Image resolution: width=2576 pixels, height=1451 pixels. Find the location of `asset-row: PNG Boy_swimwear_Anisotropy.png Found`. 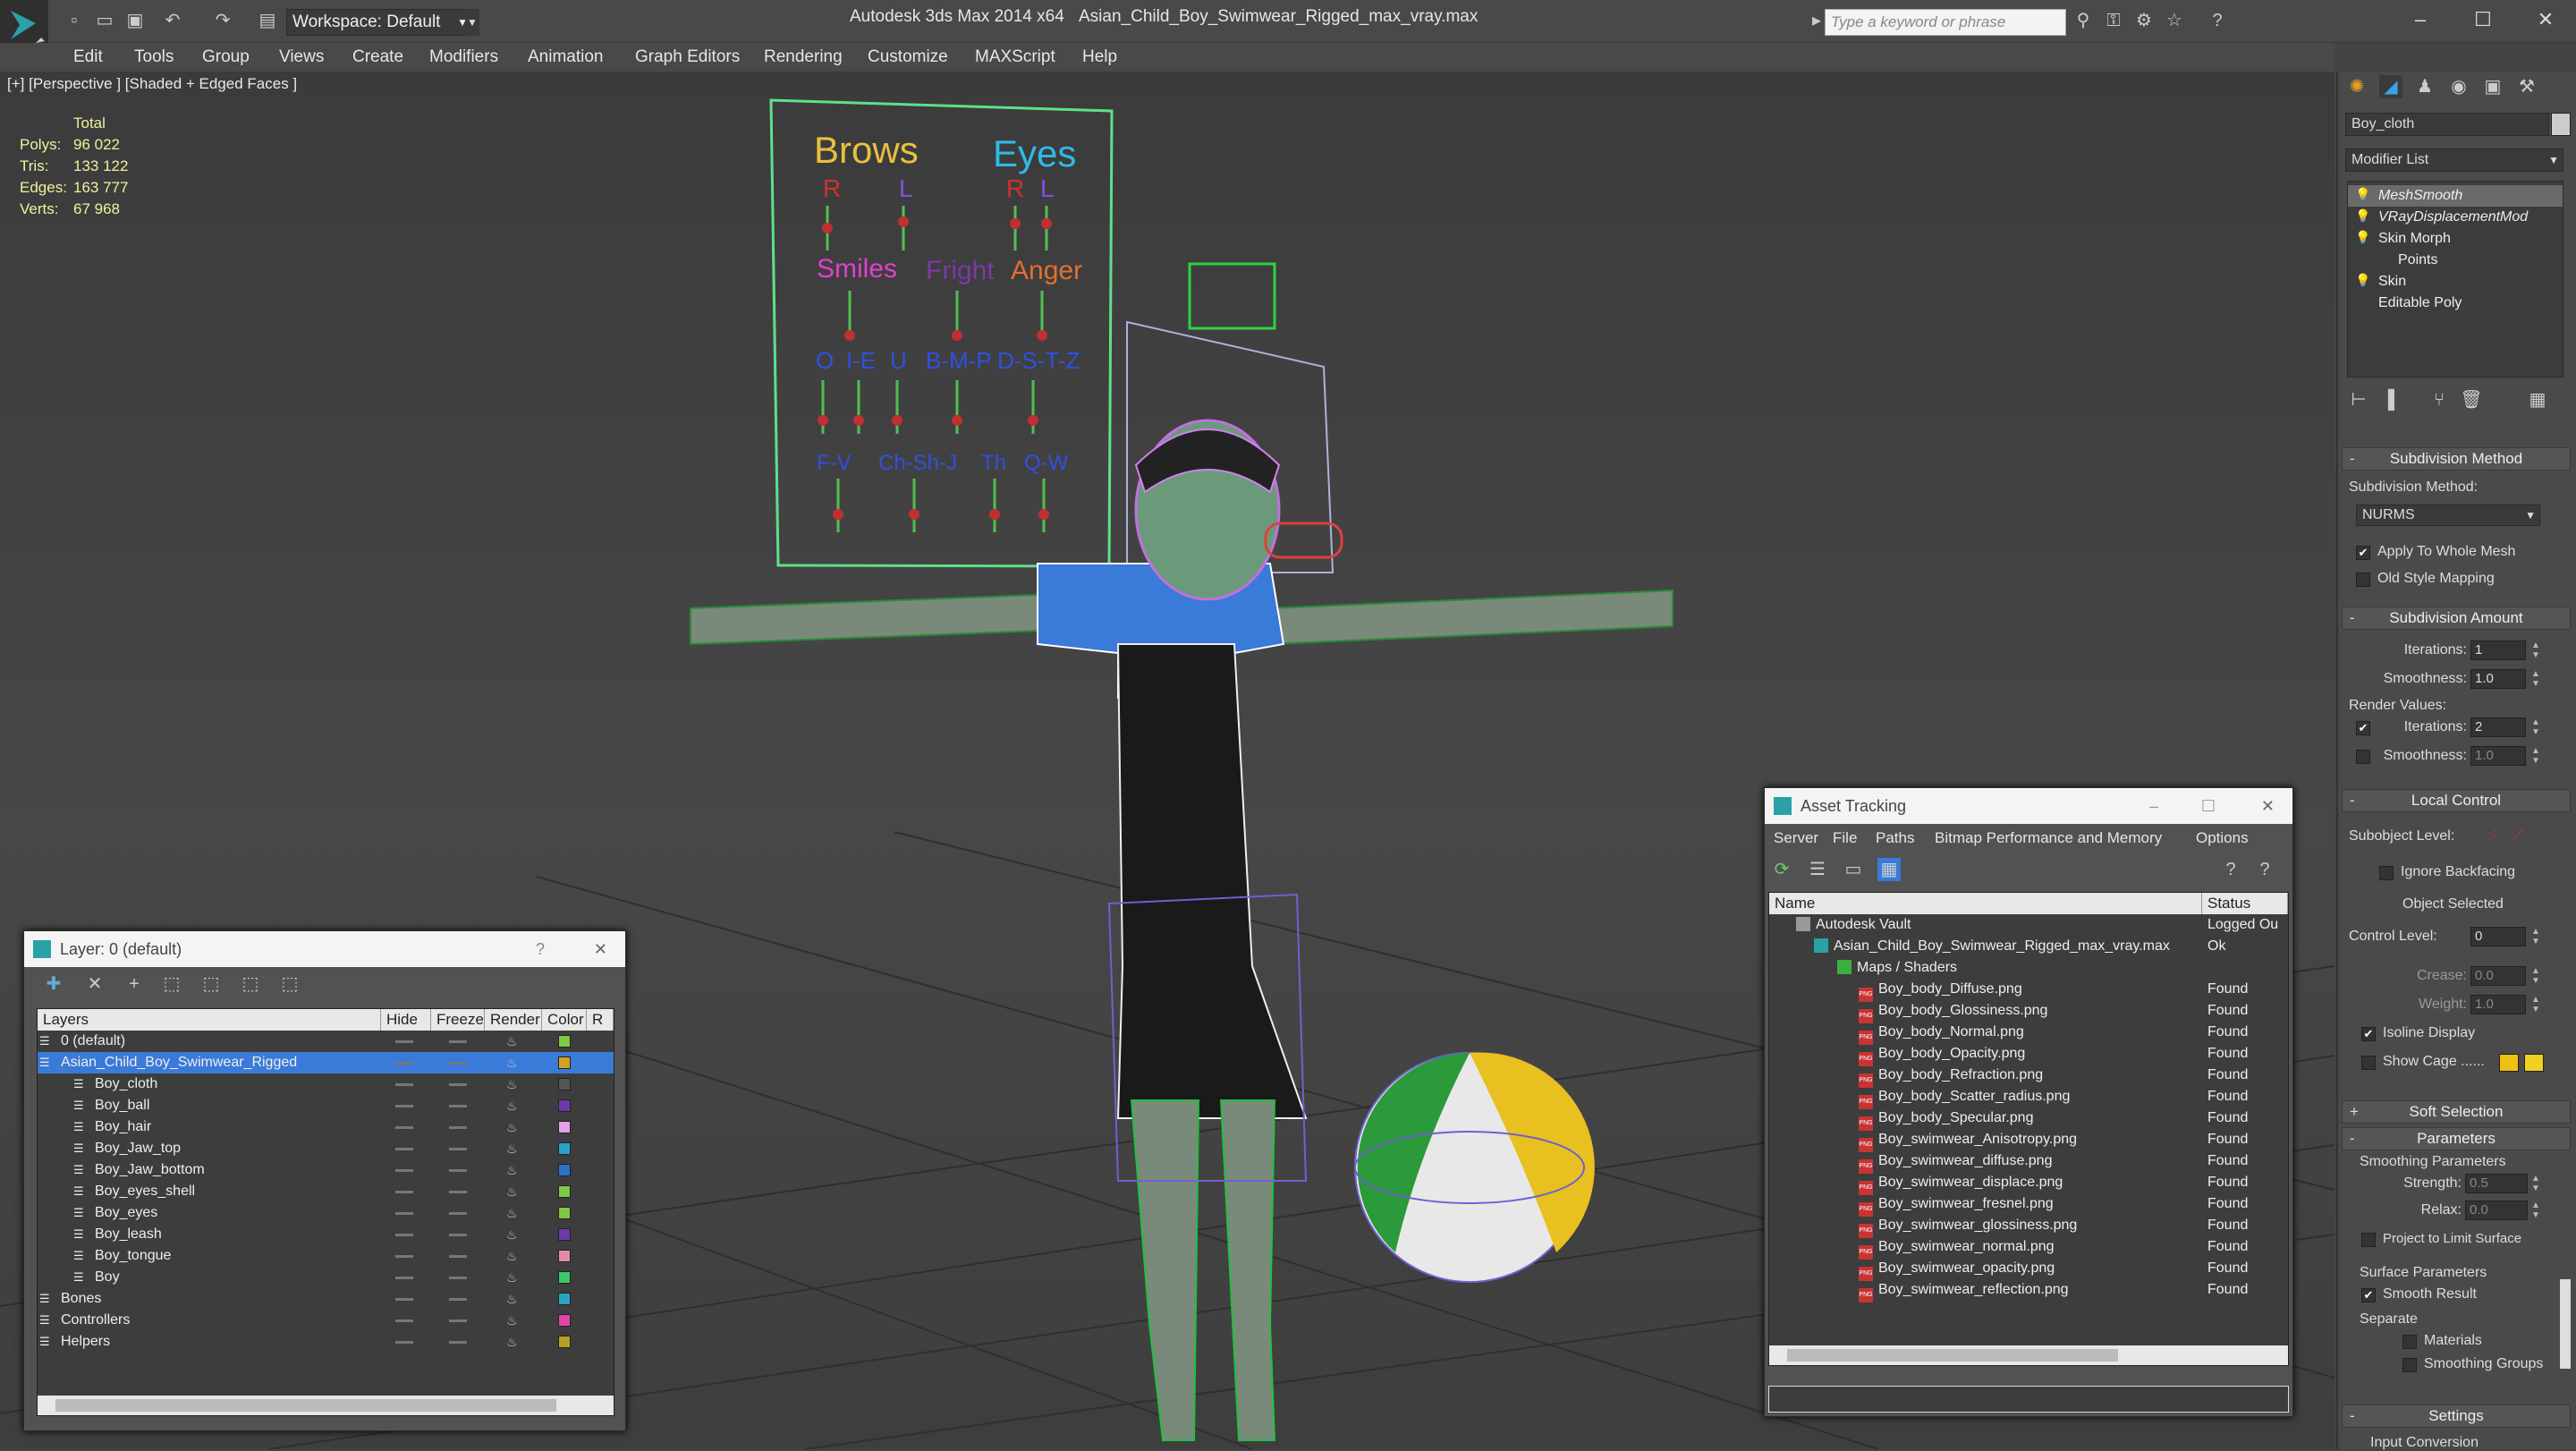

asset-row: PNG Boy_swimwear_Anisotropy.png Found is located at coordinates (2028, 1140).